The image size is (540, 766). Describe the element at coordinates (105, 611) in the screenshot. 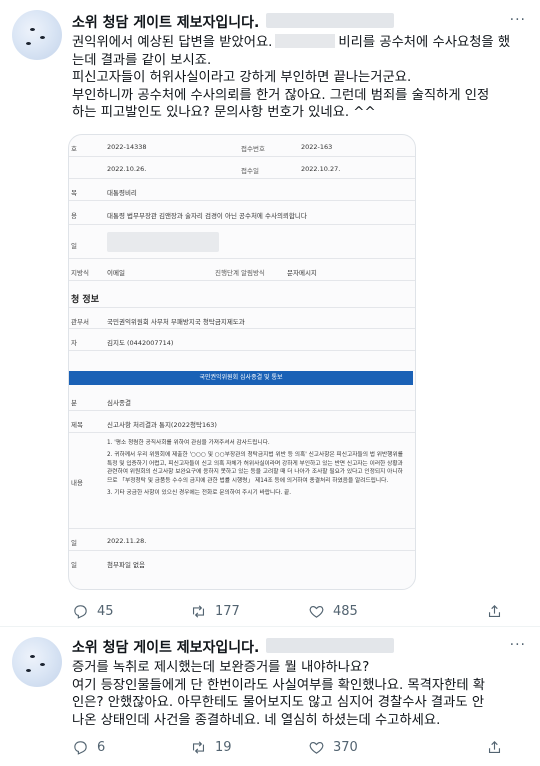

I see `reply-count: 45` at that location.